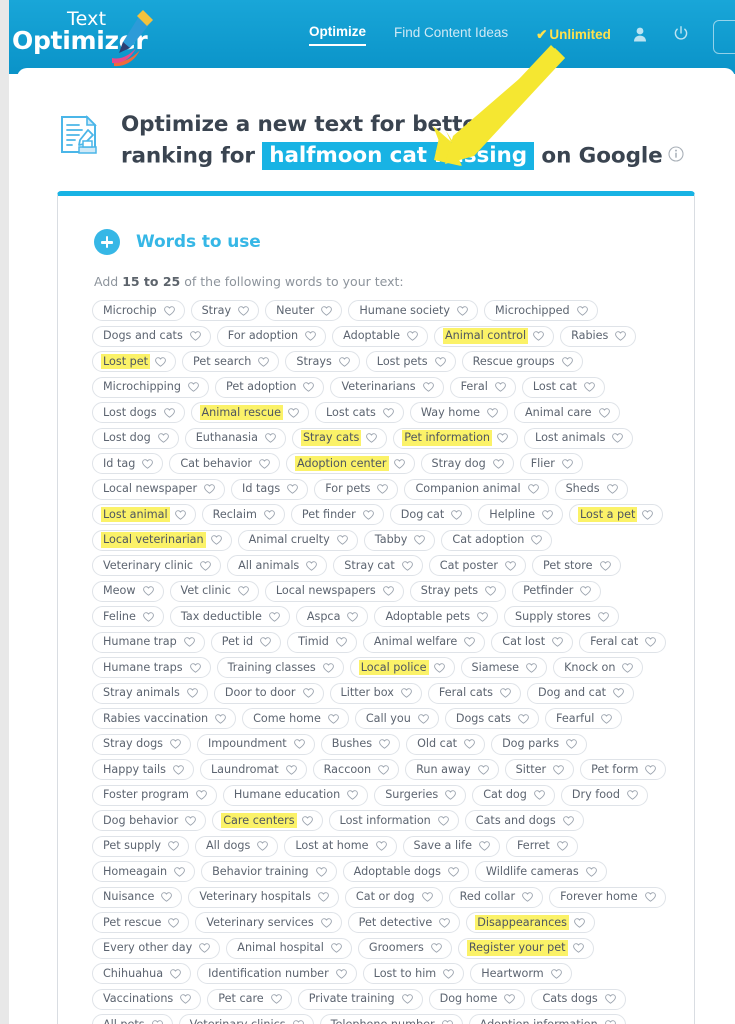 The width and height of the screenshot is (735, 1024). What do you see at coordinates (557, 591) in the screenshot?
I see `word-tag: Petfinder` at bounding box center [557, 591].